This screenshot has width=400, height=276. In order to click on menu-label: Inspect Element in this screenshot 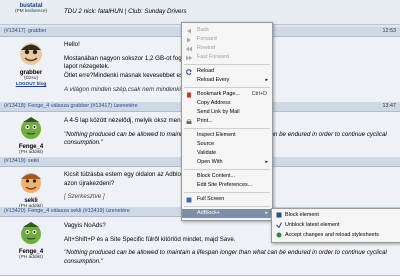, I will do `click(216, 135)`.